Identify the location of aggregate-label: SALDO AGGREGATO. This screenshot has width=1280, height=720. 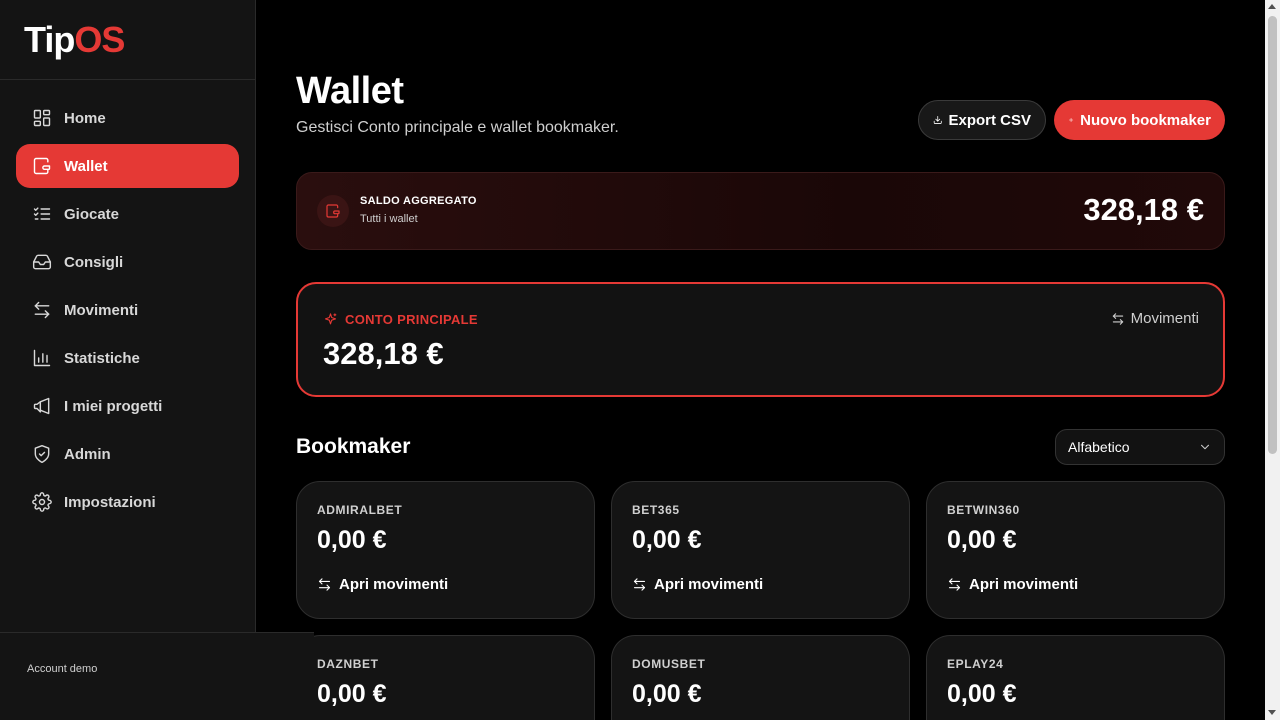
(418, 201).